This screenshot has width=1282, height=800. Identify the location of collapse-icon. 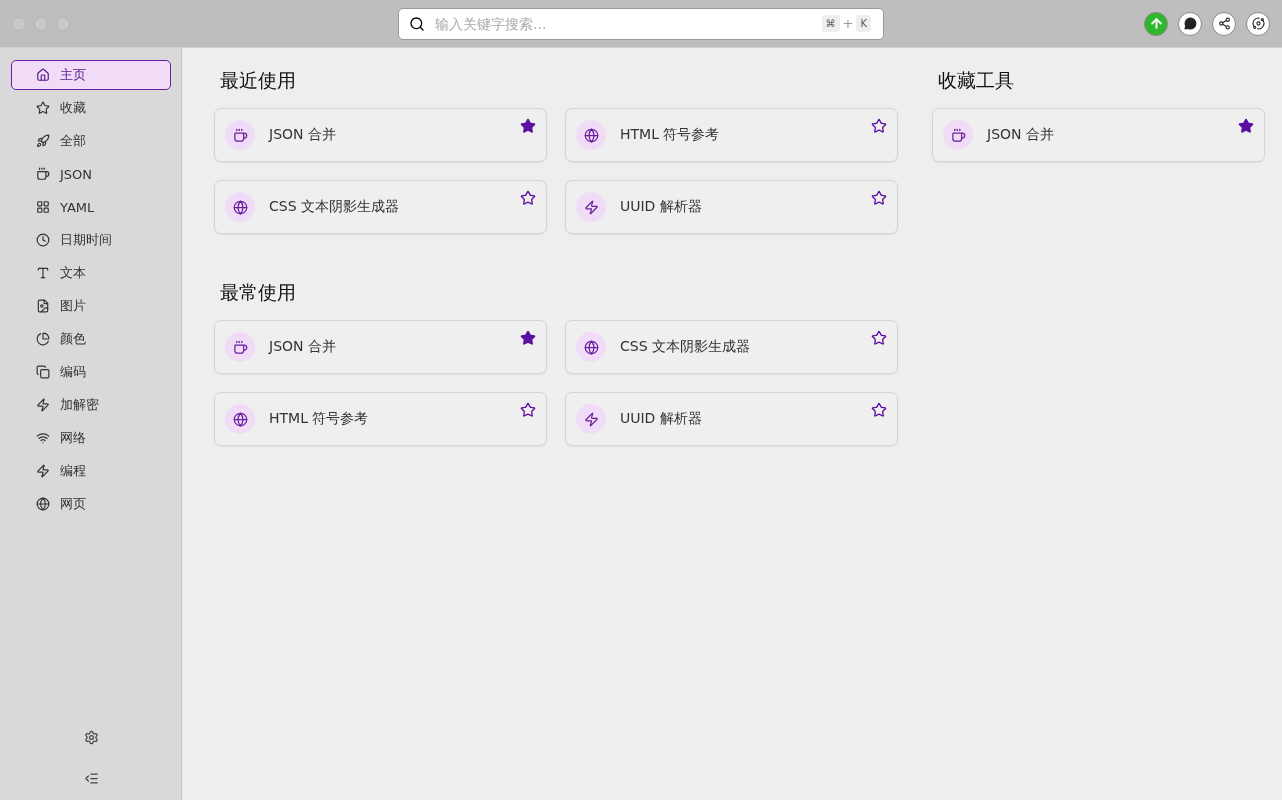
(91, 778).